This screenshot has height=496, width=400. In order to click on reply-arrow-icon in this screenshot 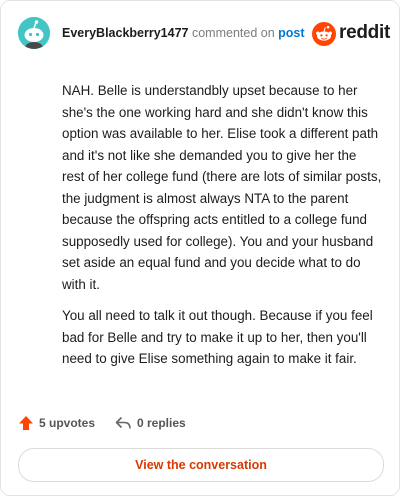, I will do `click(123, 422)`.